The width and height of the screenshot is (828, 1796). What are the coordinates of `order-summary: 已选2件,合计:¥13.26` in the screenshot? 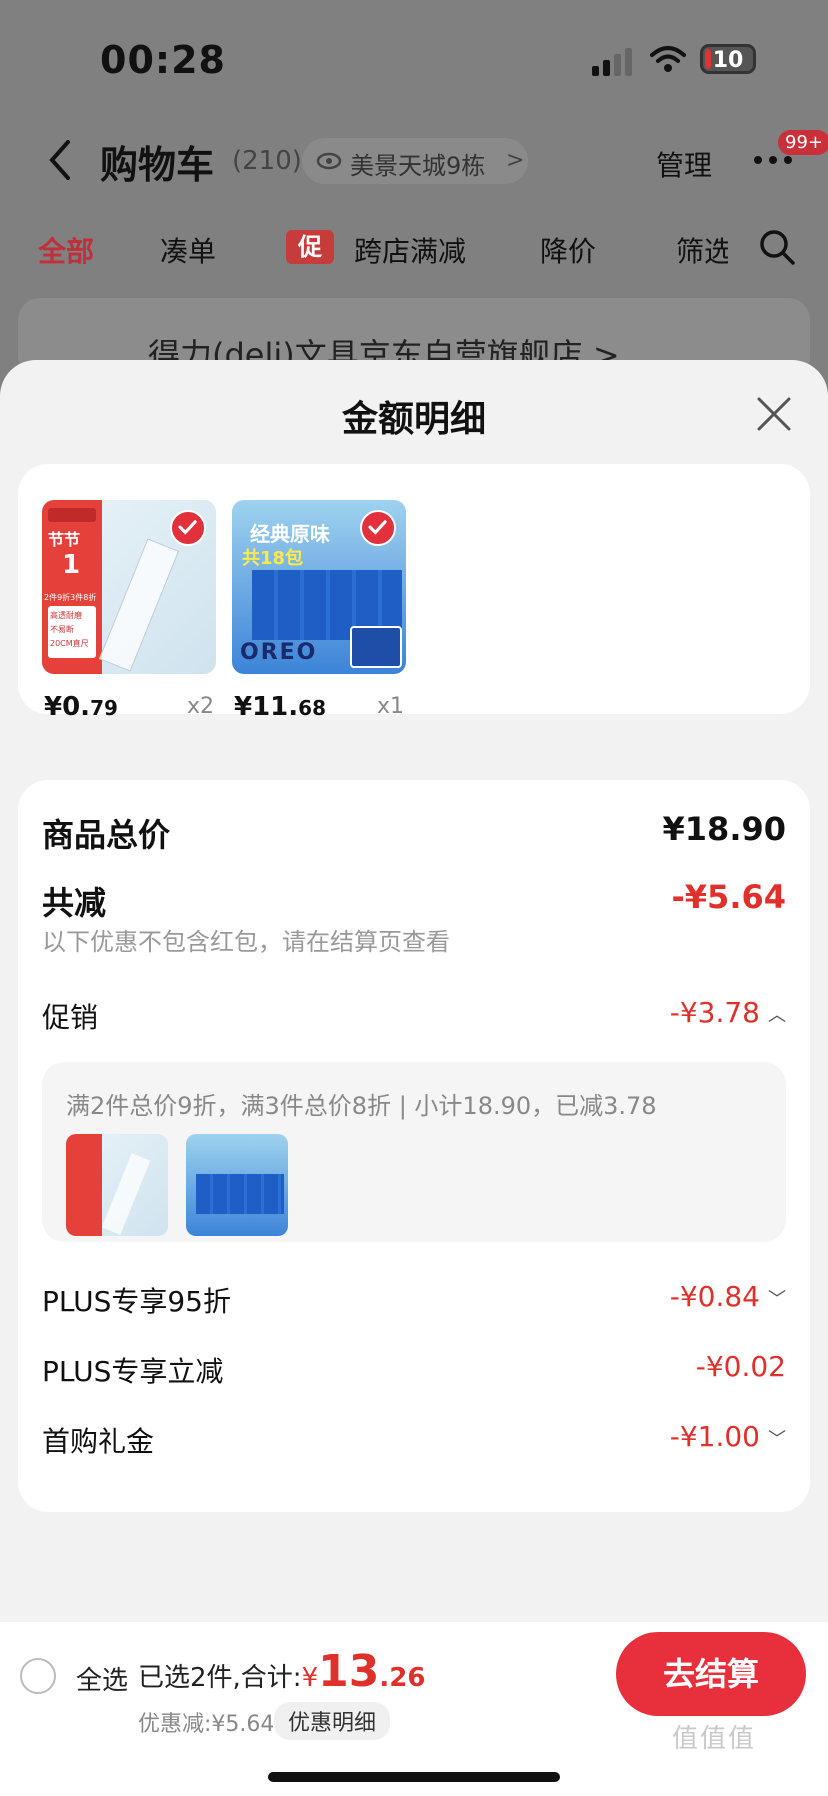 It's located at (281, 1671).